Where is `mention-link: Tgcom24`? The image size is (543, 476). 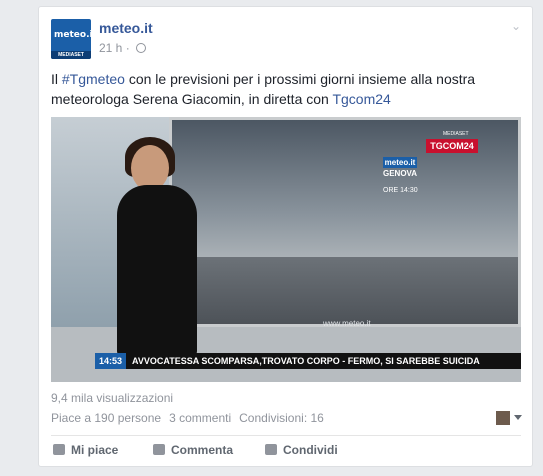 mention-link: Tgcom24 is located at coordinates (361, 99).